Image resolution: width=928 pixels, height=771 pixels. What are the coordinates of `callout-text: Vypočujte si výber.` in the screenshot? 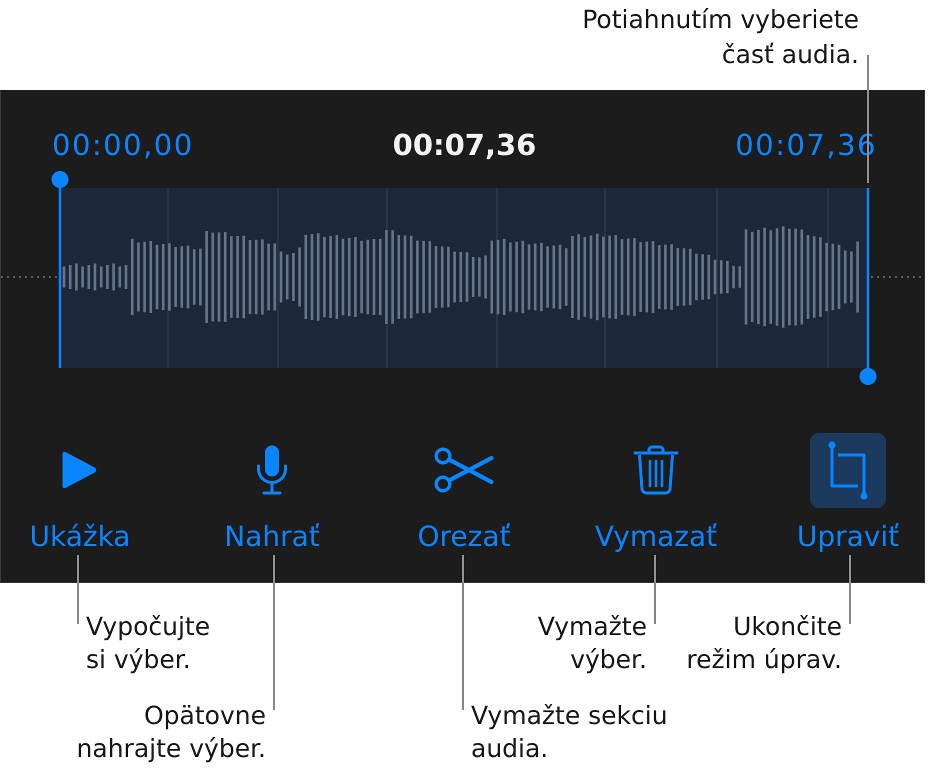 It's located at (148, 643).